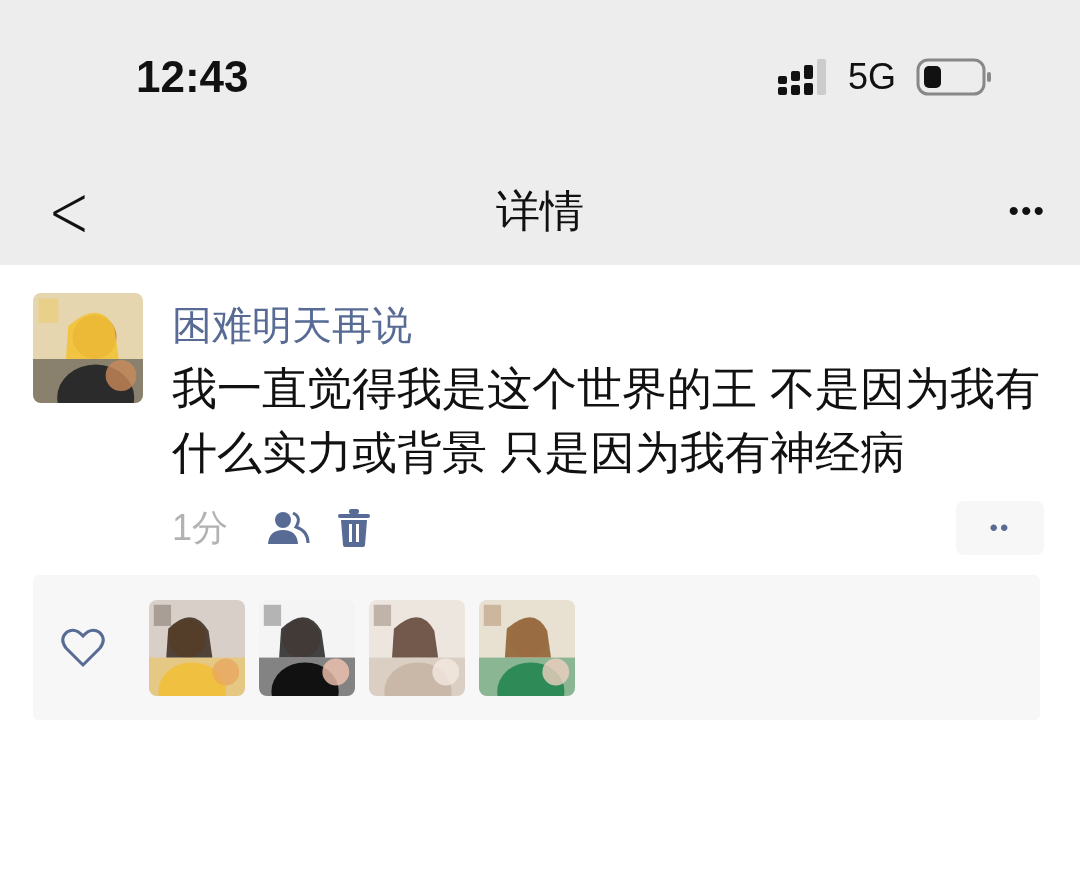  Describe the element at coordinates (1007, 211) in the screenshot. I see `more-button: •••` at that location.